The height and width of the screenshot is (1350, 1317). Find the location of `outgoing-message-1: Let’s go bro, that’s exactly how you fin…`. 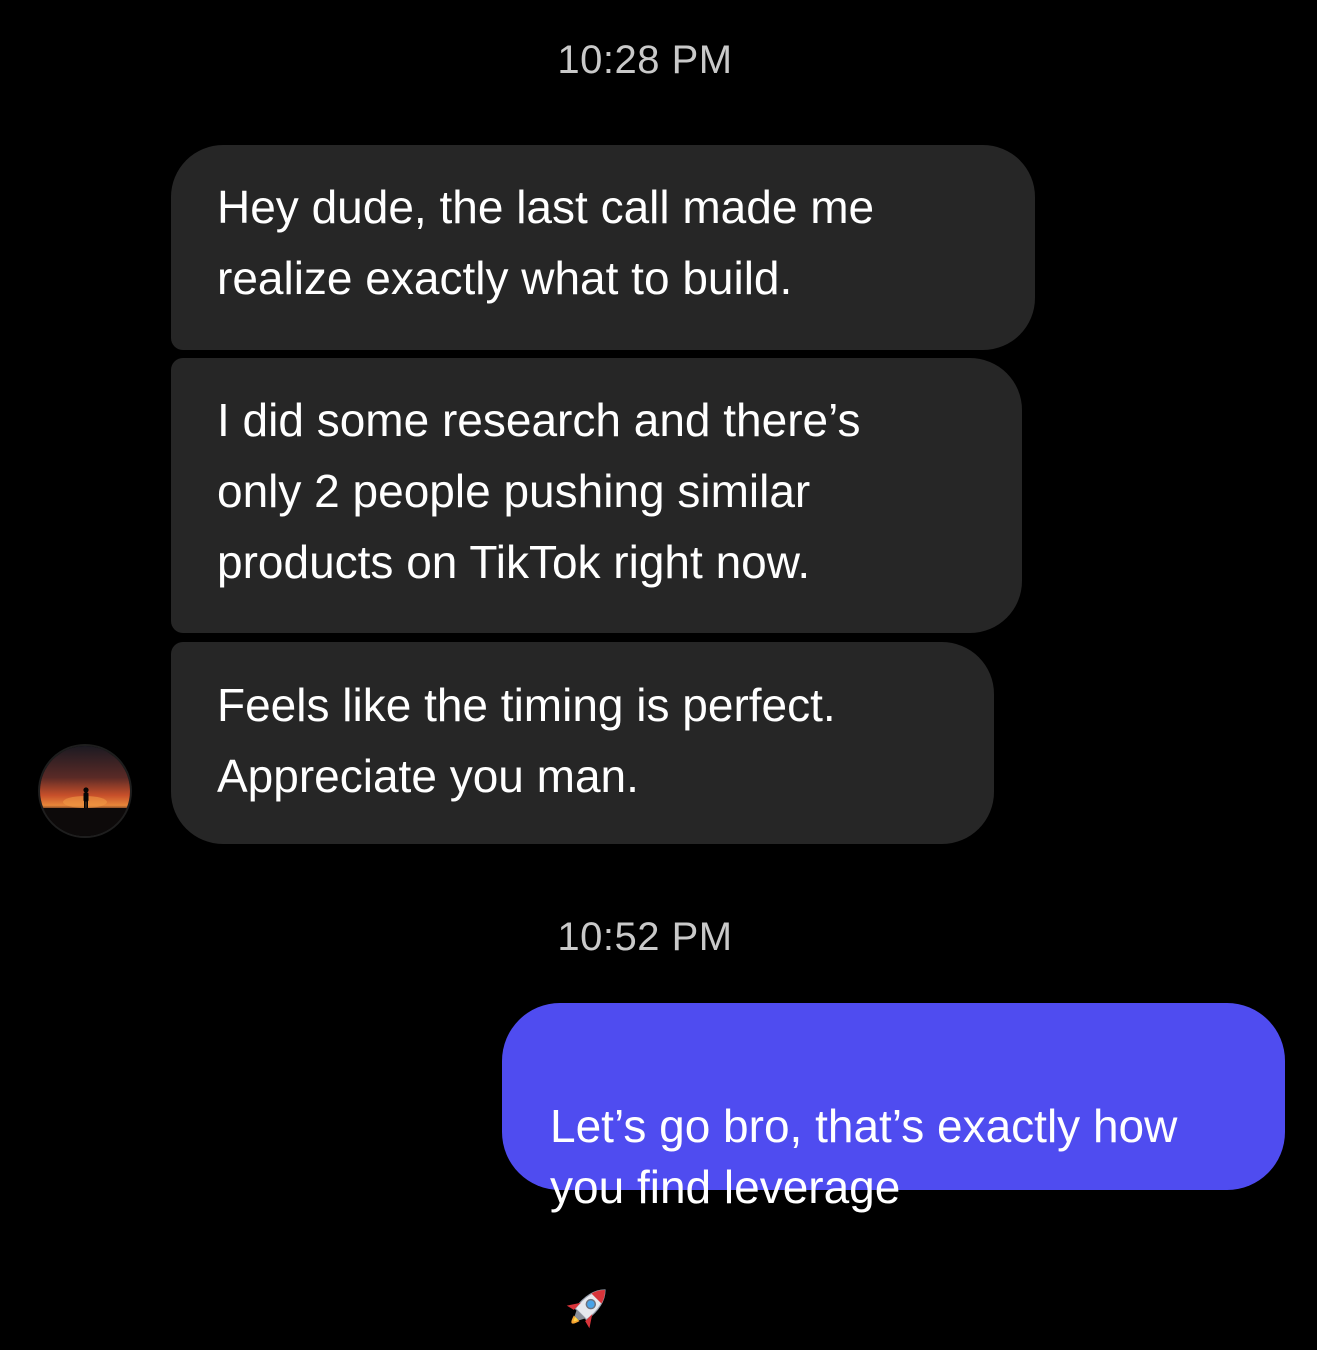

outgoing-message-1: Let’s go bro, that’s exactly how you fin… is located at coordinates (893, 1166).